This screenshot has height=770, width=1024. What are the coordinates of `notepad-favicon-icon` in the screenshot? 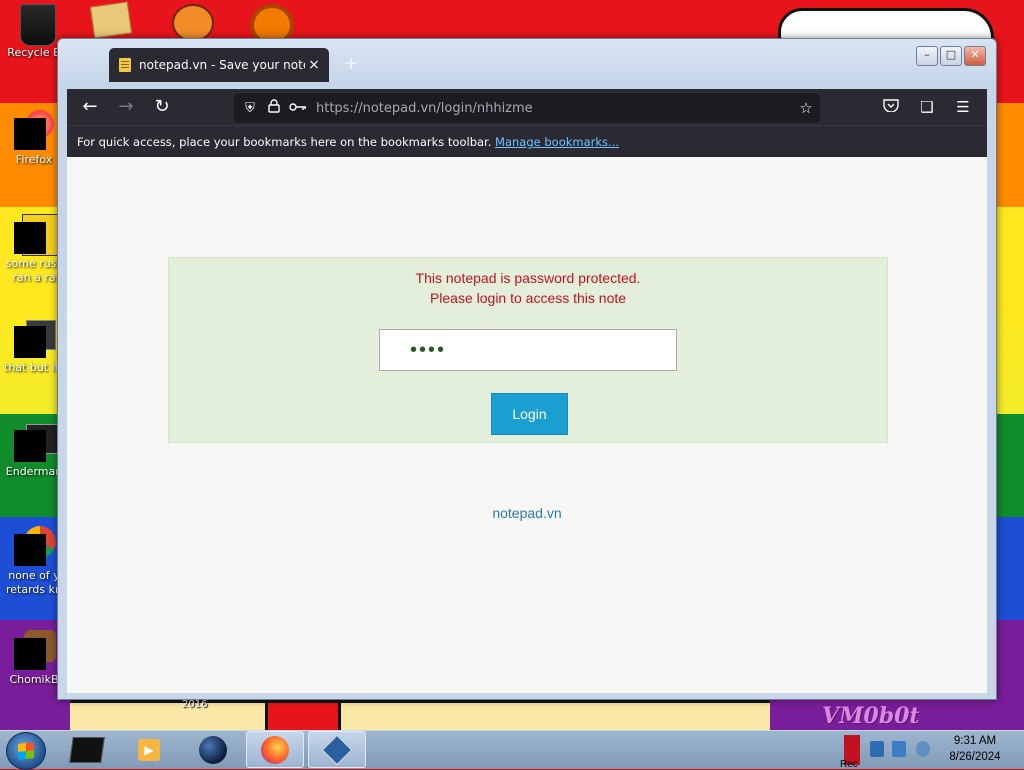 It's located at (125, 65).